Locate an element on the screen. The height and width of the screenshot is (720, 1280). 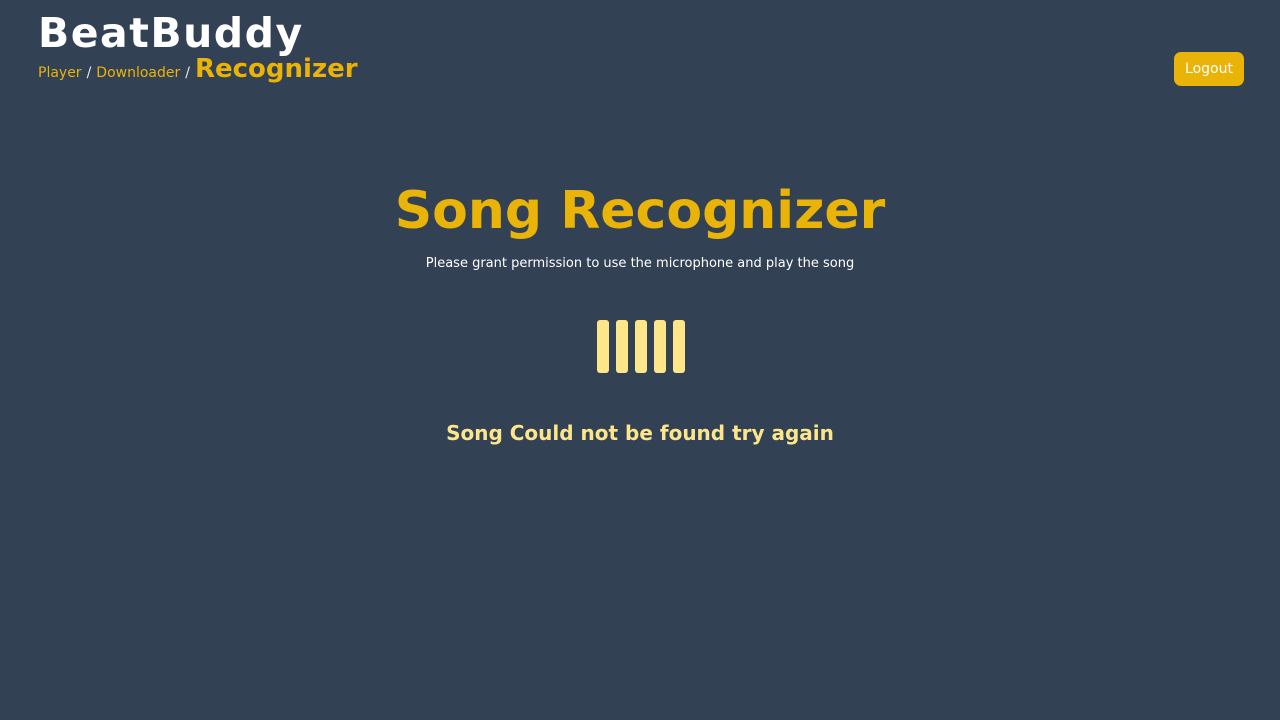
brand-logo: BeatBuddy is located at coordinates (171, 33).